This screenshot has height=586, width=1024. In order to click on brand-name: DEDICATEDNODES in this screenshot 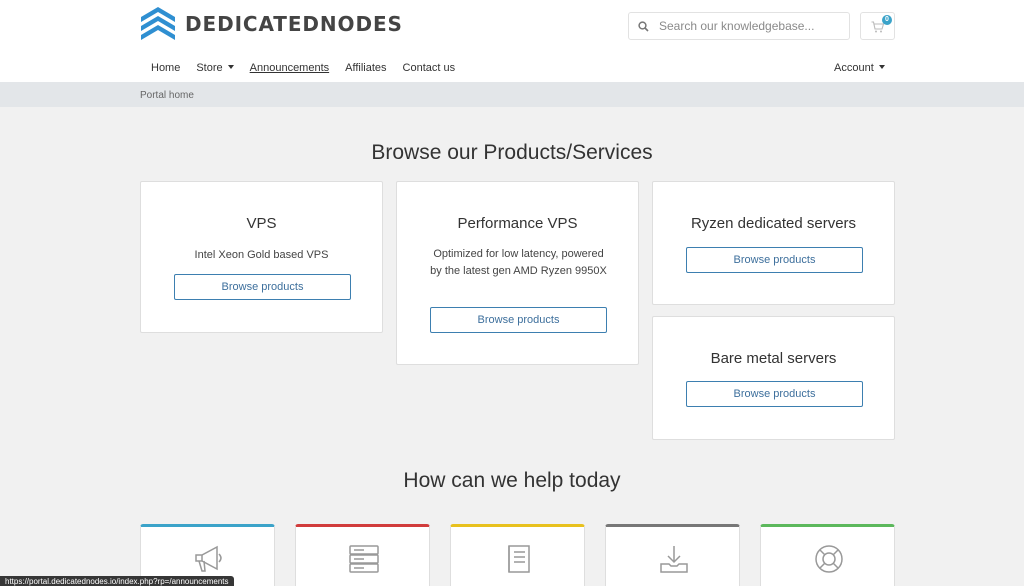, I will do `click(294, 24)`.